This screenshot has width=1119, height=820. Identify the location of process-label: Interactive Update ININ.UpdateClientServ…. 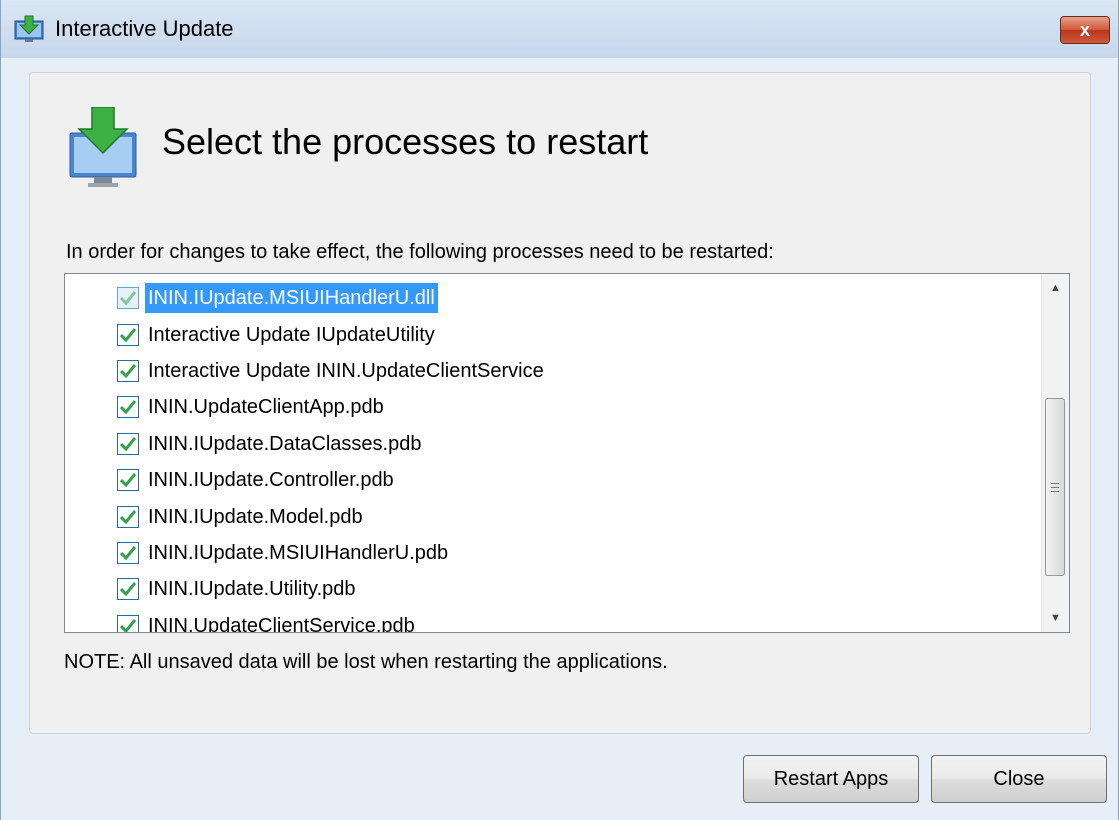
(346, 370).